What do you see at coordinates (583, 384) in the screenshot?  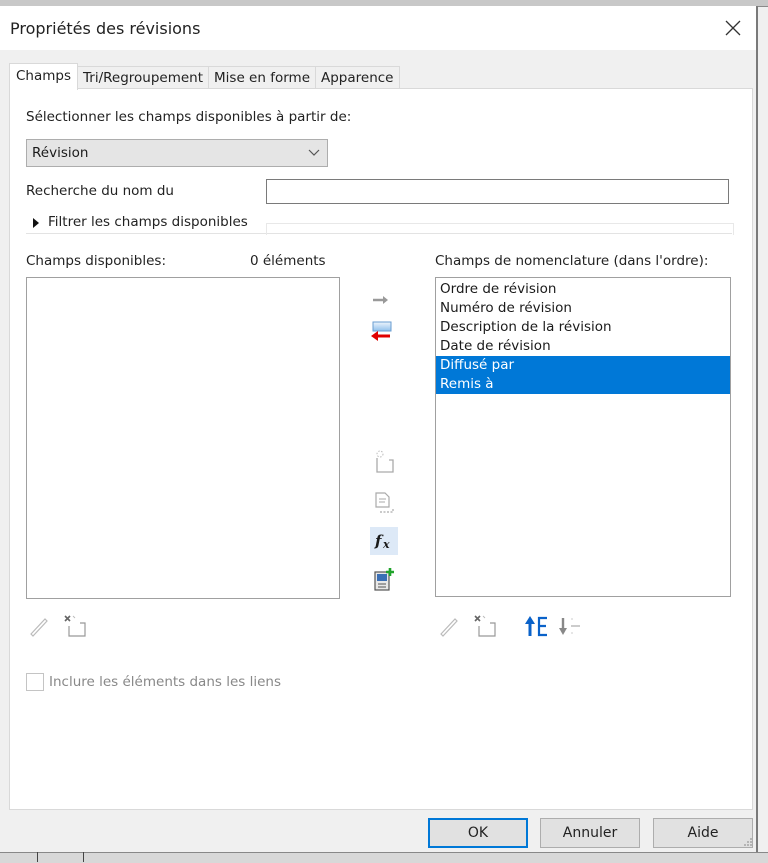 I see `schedule-field-item: Remis à` at bounding box center [583, 384].